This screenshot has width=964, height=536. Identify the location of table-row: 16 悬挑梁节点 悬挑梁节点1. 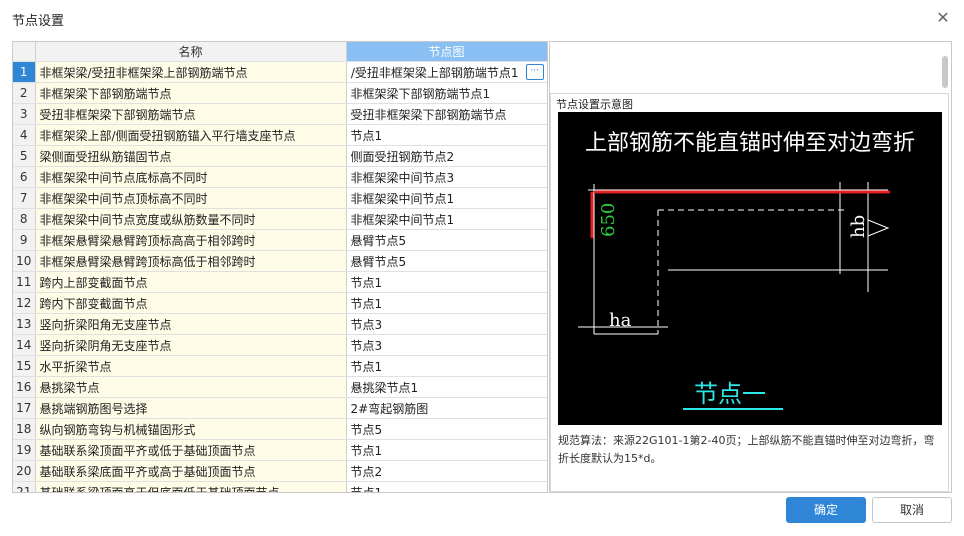
(280, 387).